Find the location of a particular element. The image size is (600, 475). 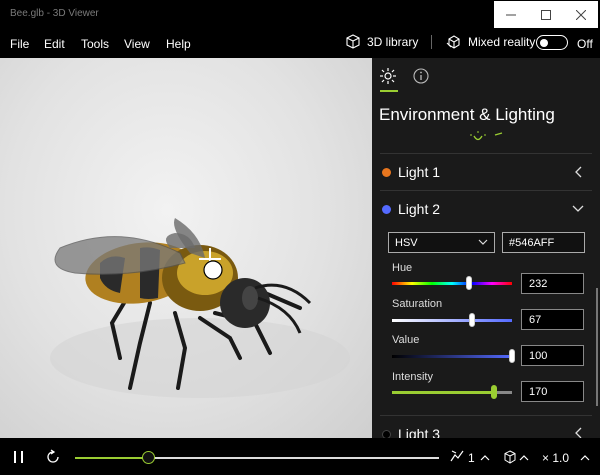

hex-color-value: #546AFF is located at coordinates (532, 243).